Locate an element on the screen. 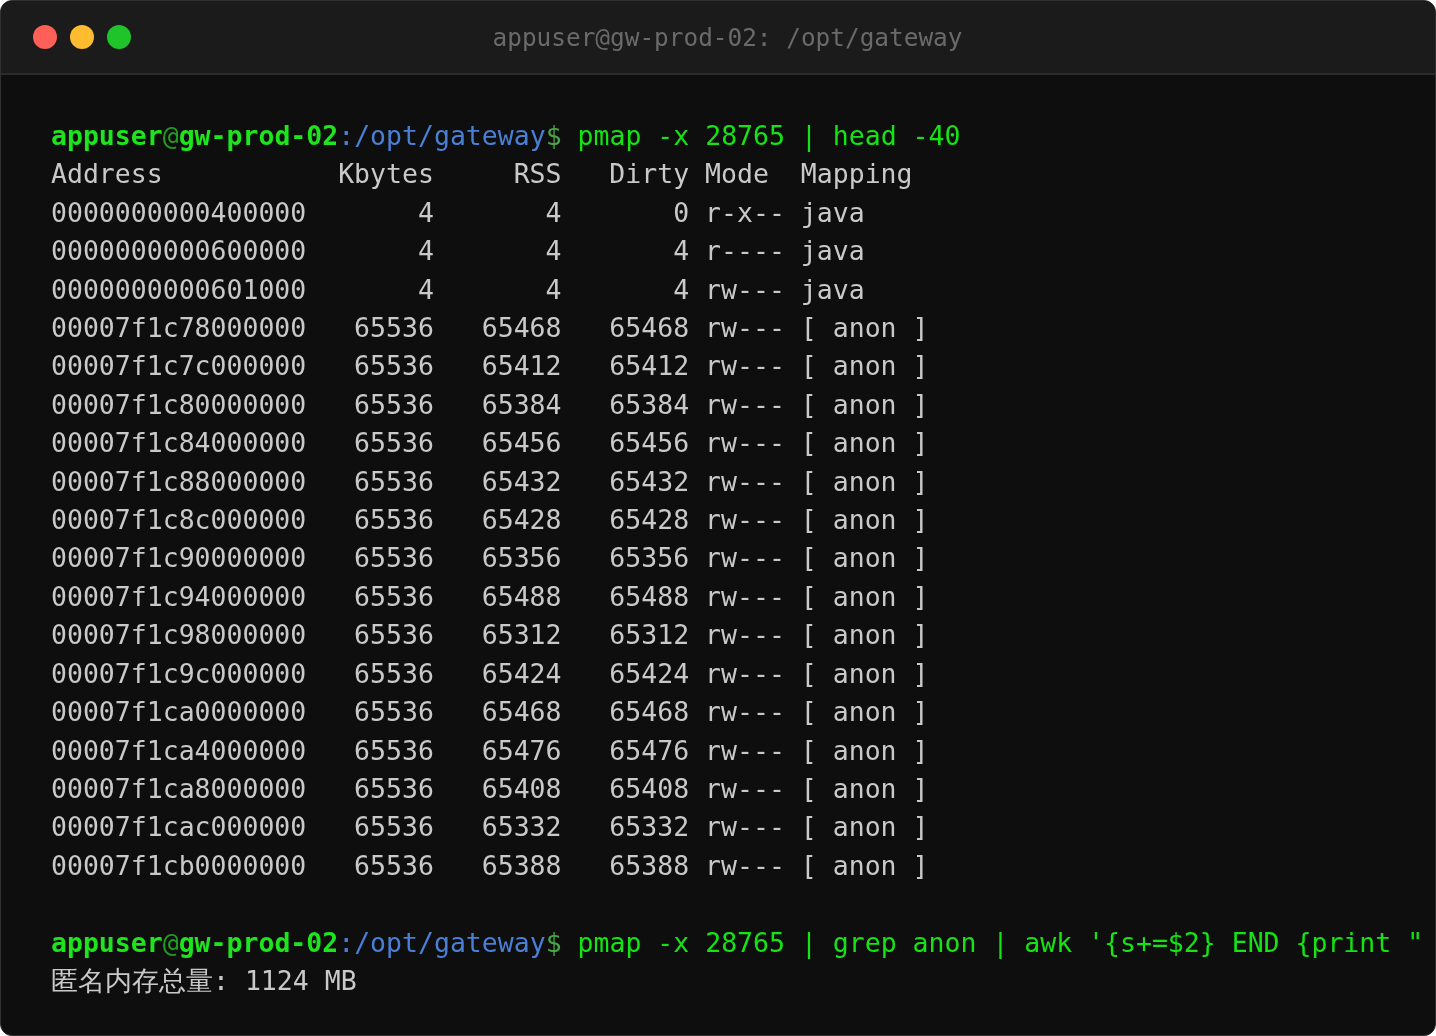 The image size is (1436, 1036). table-cell-text: 0000000000601000 is located at coordinates (179, 289).